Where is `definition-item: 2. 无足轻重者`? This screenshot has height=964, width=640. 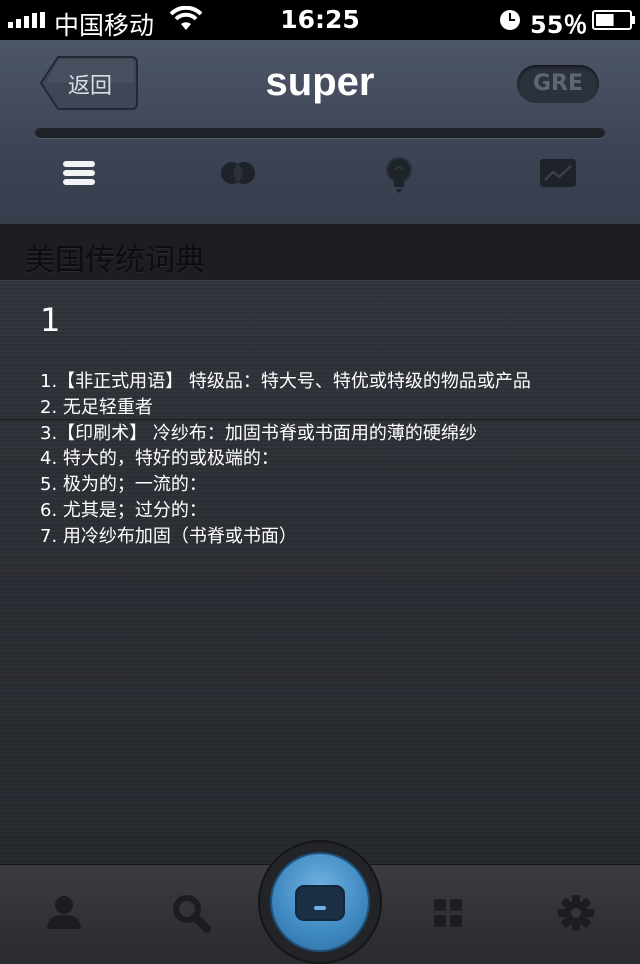 definition-item: 2. 无足轻重者 is located at coordinates (96, 407).